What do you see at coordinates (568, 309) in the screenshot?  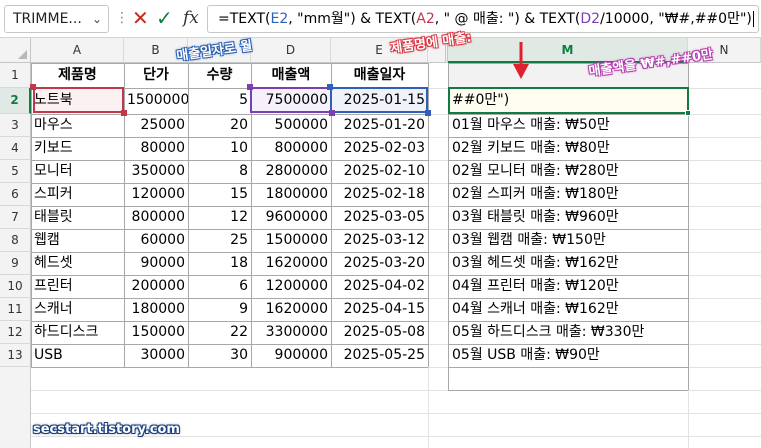 I see `cell-m: 04월 스캐너 매출: ₩162만` at bounding box center [568, 309].